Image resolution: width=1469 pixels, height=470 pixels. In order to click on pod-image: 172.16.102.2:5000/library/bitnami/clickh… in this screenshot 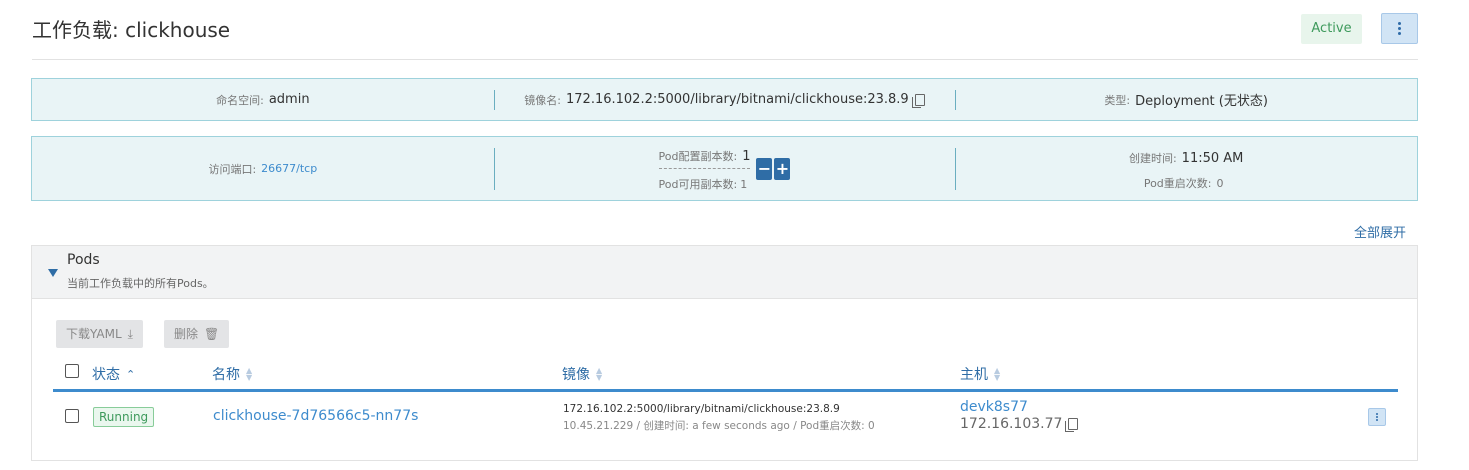, I will do `click(701, 409)`.